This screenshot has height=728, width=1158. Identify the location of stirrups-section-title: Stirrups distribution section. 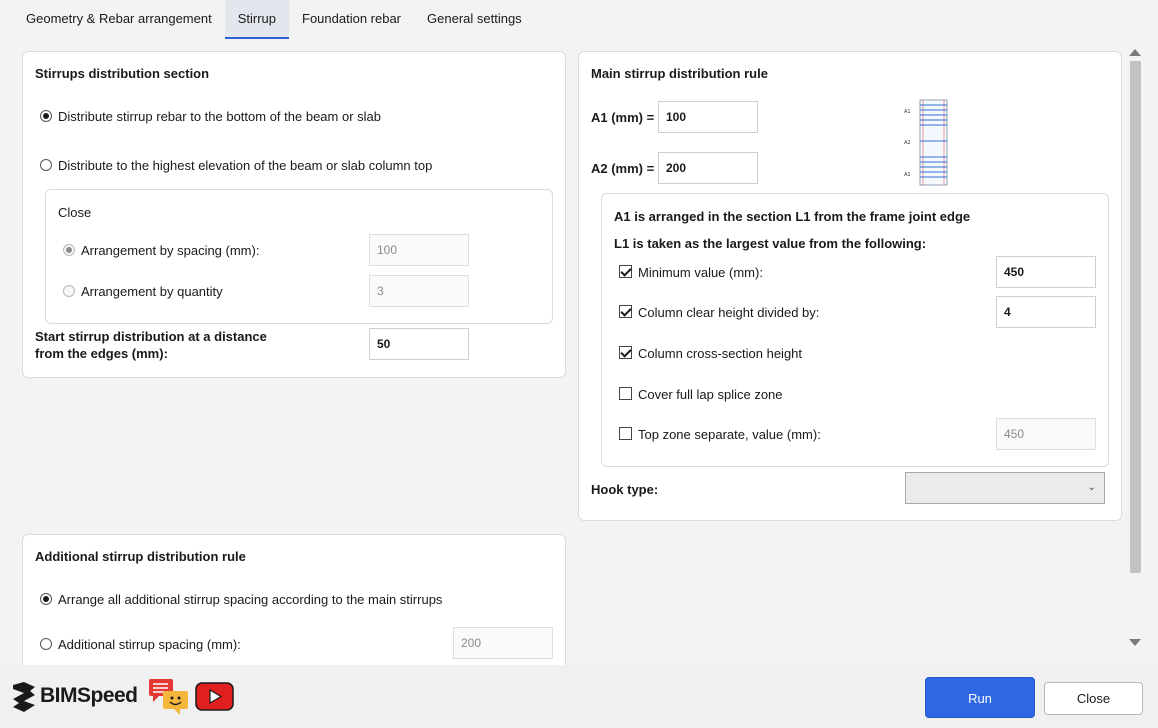
(122, 73).